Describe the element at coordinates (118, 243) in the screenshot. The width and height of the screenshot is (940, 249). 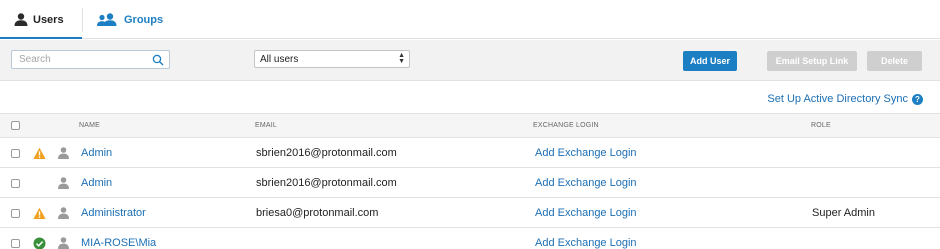
I see `user-name-link: MIA-ROSE\Mia` at that location.